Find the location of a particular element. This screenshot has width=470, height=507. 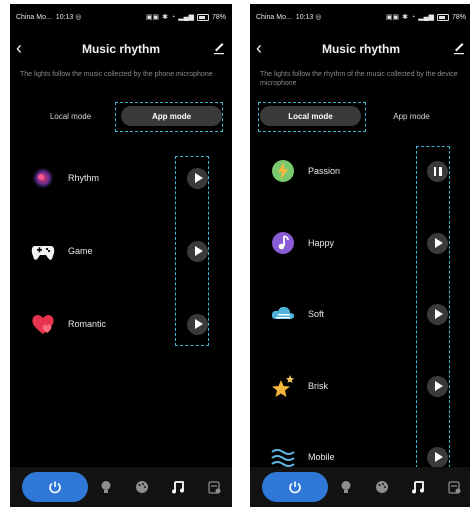

list-item: Rhythm is located at coordinates (121, 178).